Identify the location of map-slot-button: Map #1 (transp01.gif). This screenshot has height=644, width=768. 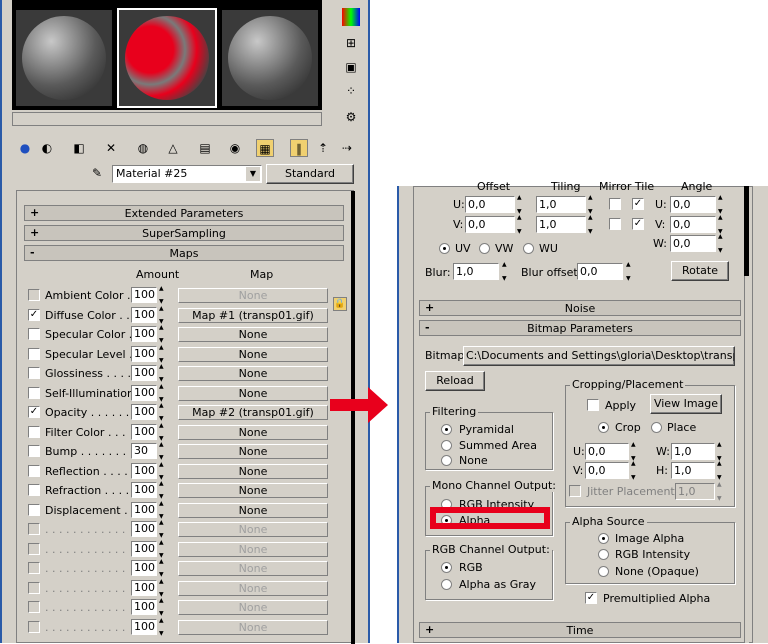
(253, 315).